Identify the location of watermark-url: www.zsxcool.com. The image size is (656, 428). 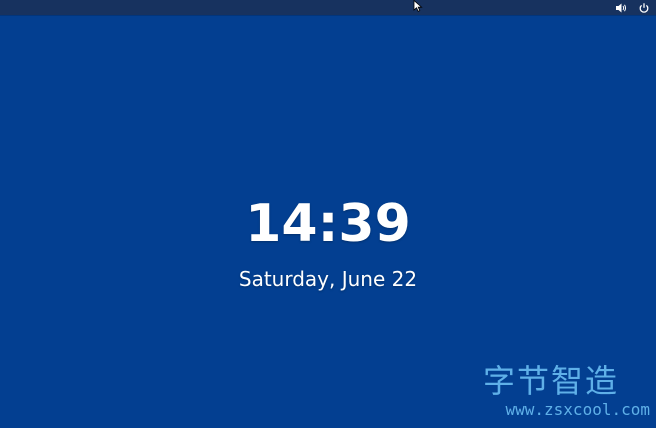
(578, 409).